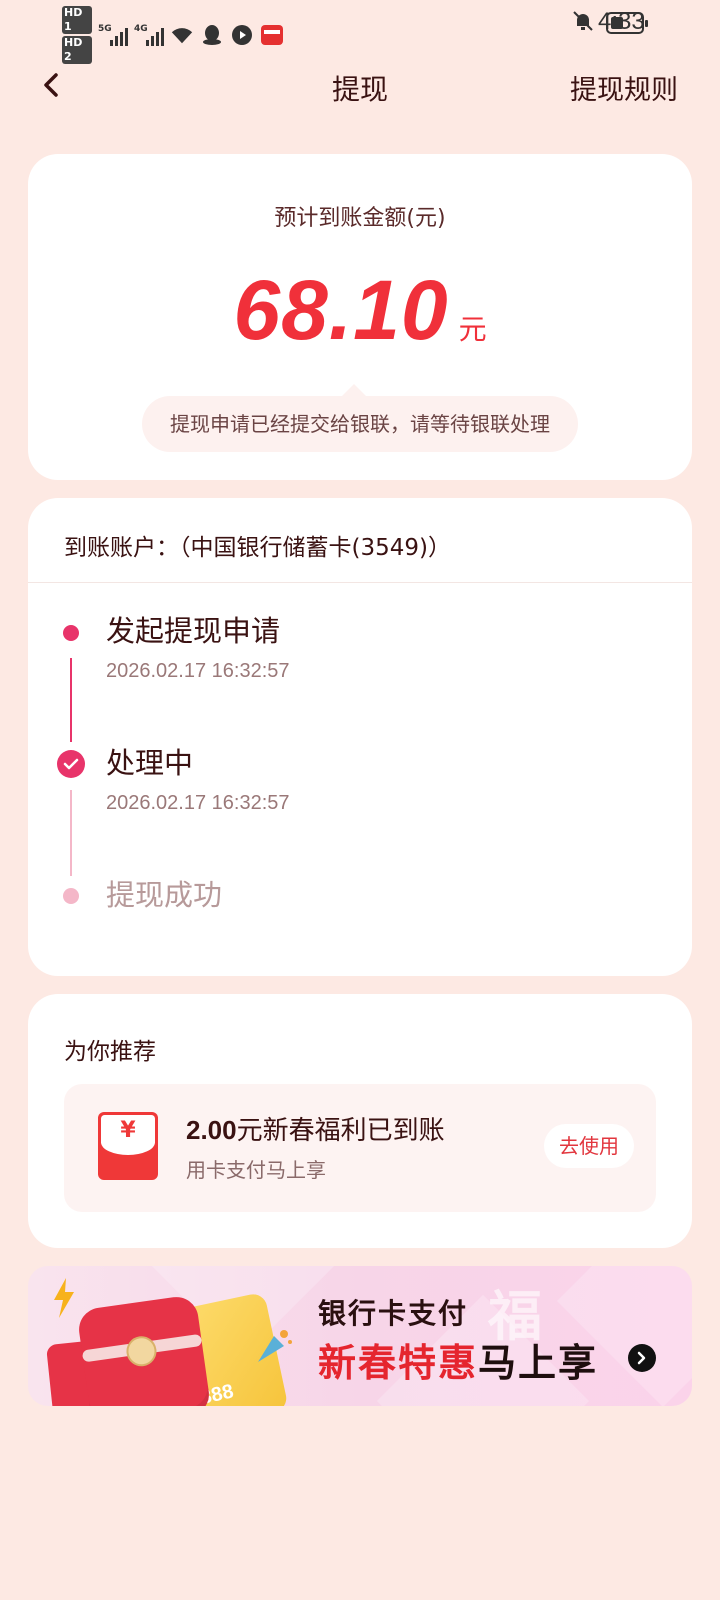 The image size is (720, 1600). Describe the element at coordinates (182, 35) in the screenshot. I see `wifi-icon` at that location.